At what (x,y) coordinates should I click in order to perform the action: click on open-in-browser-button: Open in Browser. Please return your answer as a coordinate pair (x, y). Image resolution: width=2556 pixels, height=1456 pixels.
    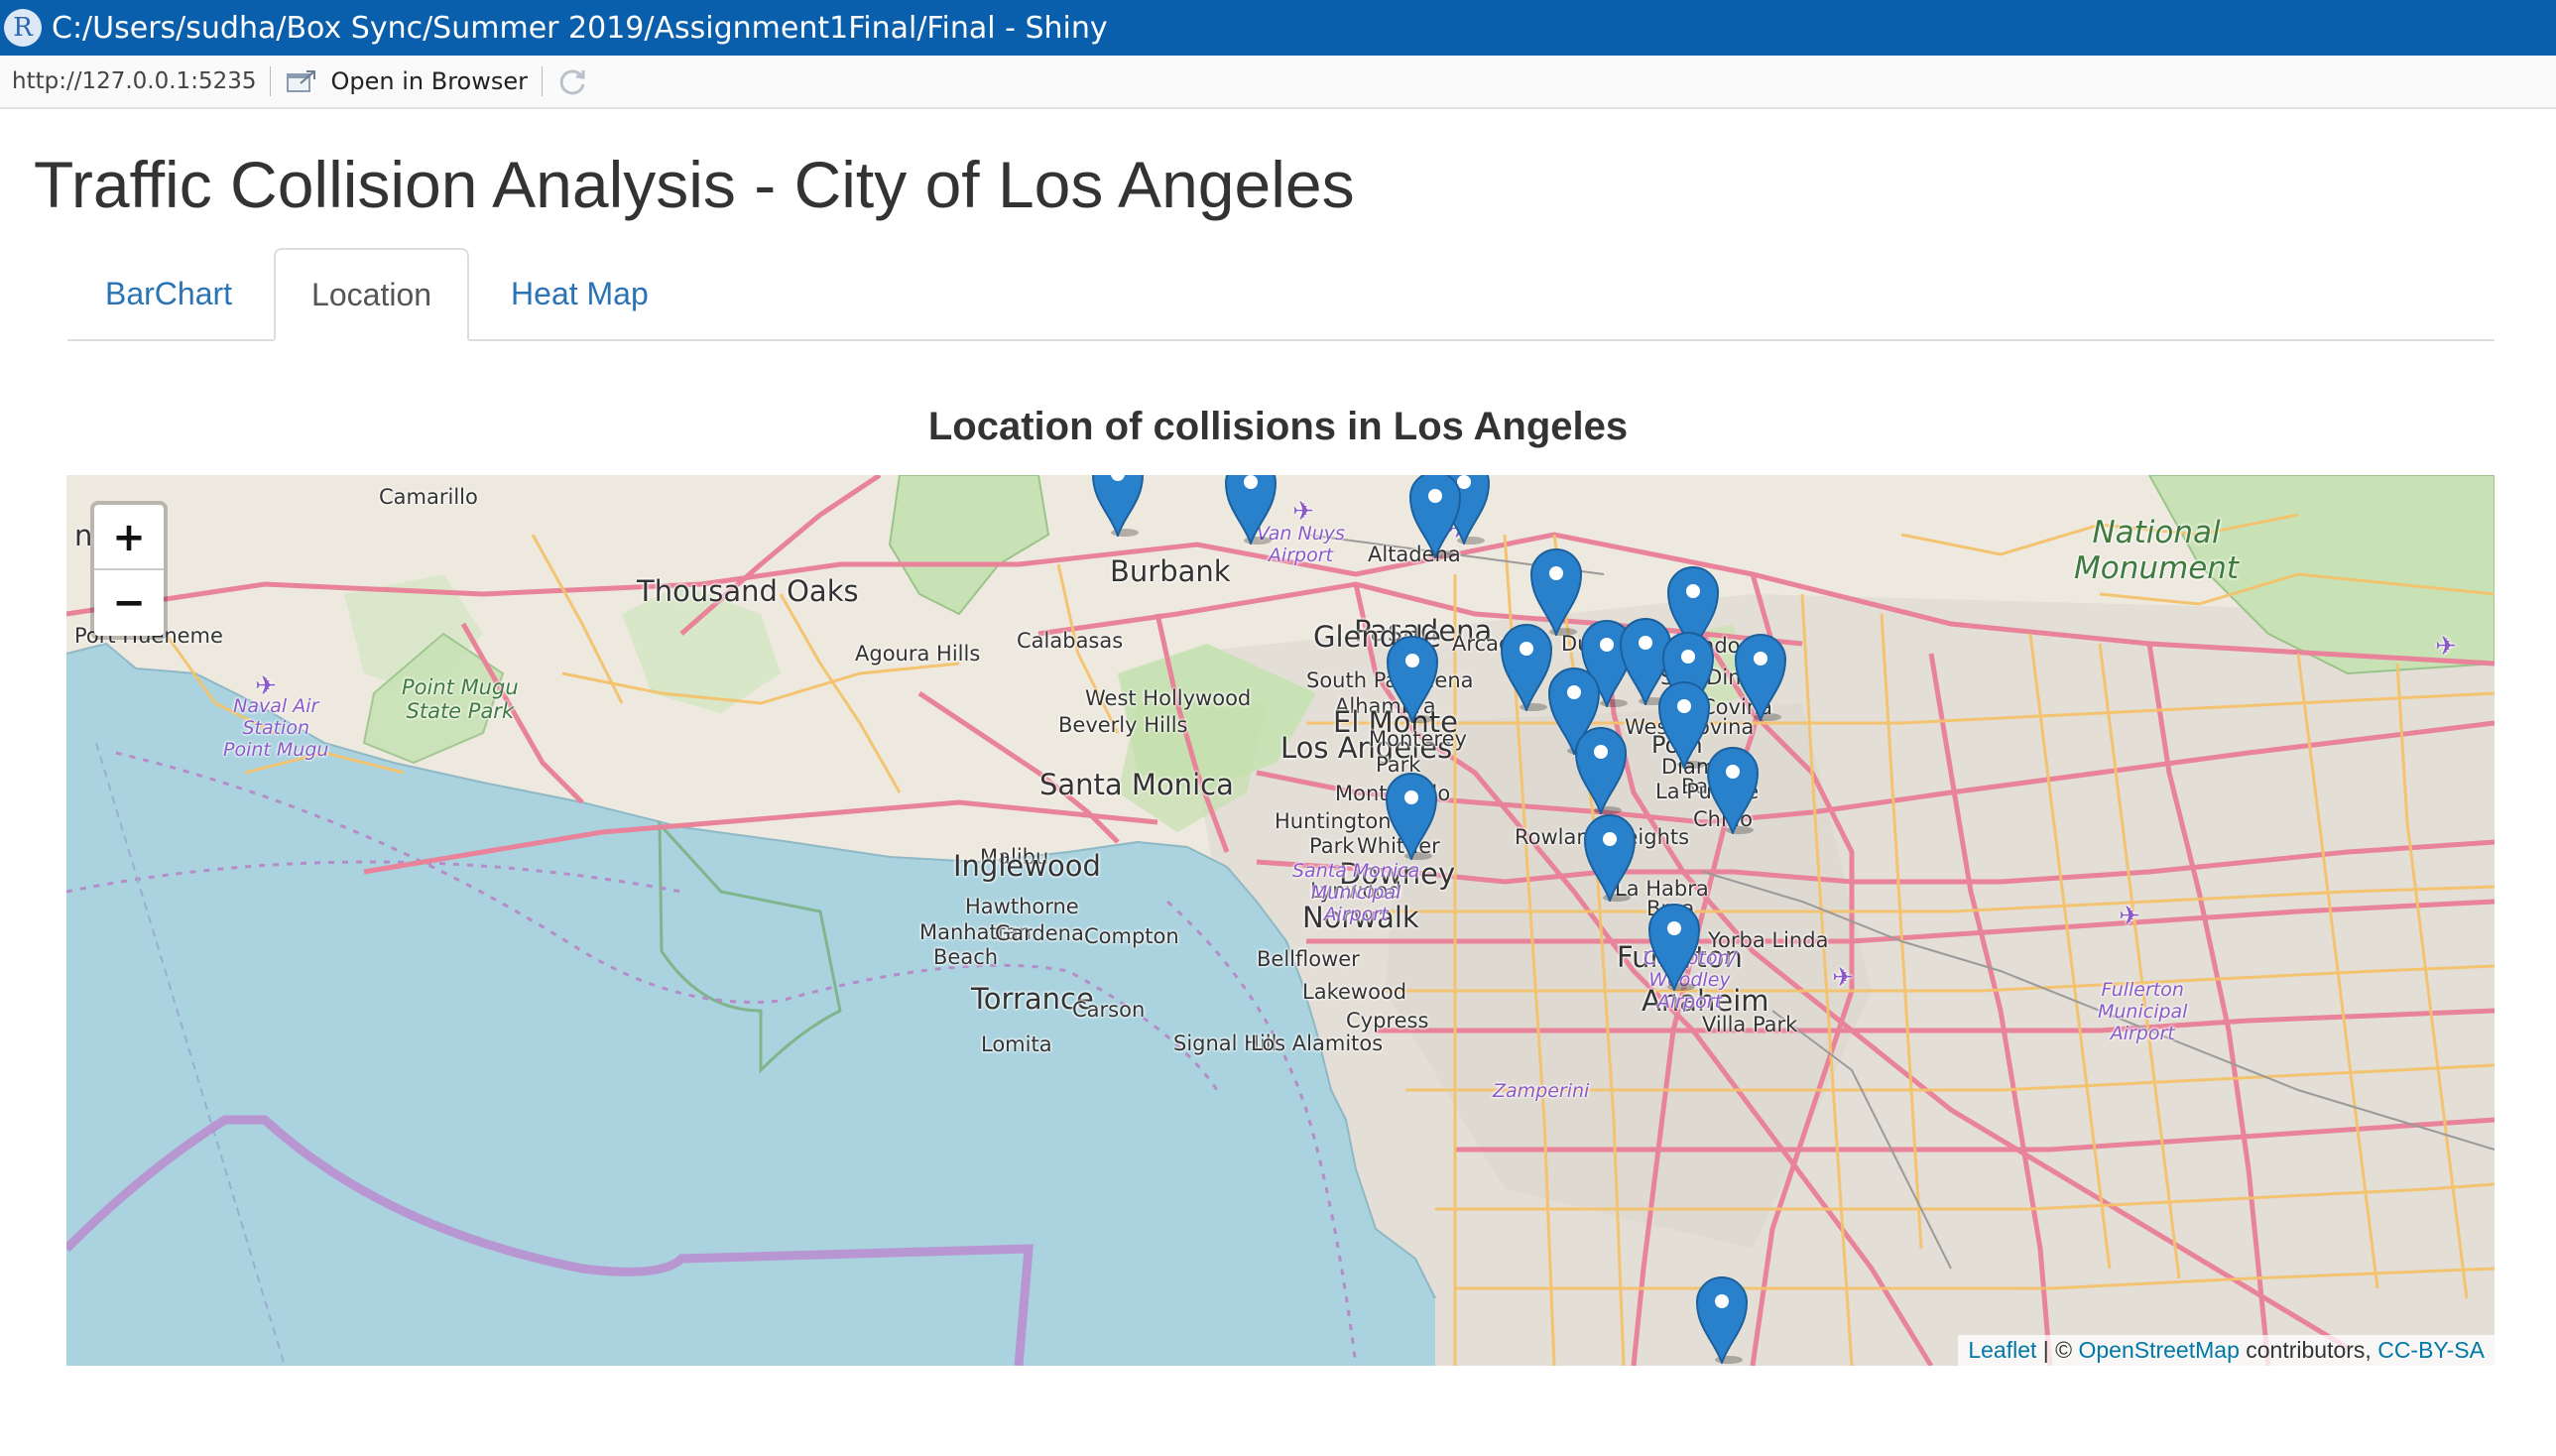
    Looking at the image, I should click on (406, 81).